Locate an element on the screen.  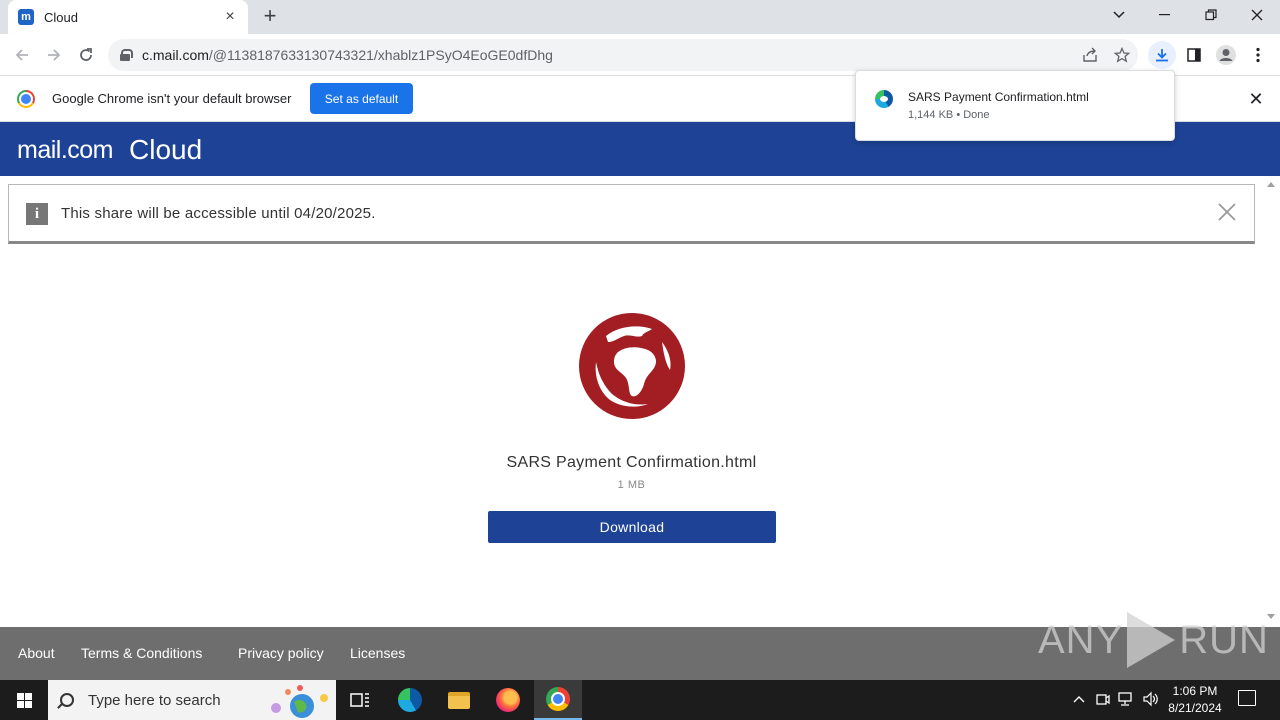
download-status: 1,144 KB • Done is located at coordinates (949, 115).